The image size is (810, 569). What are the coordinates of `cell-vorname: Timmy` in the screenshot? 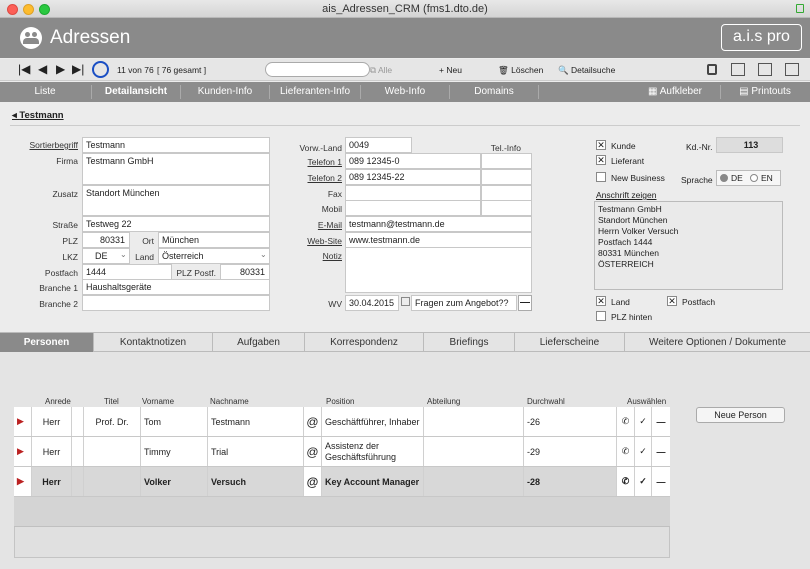 It's located at (174, 451).